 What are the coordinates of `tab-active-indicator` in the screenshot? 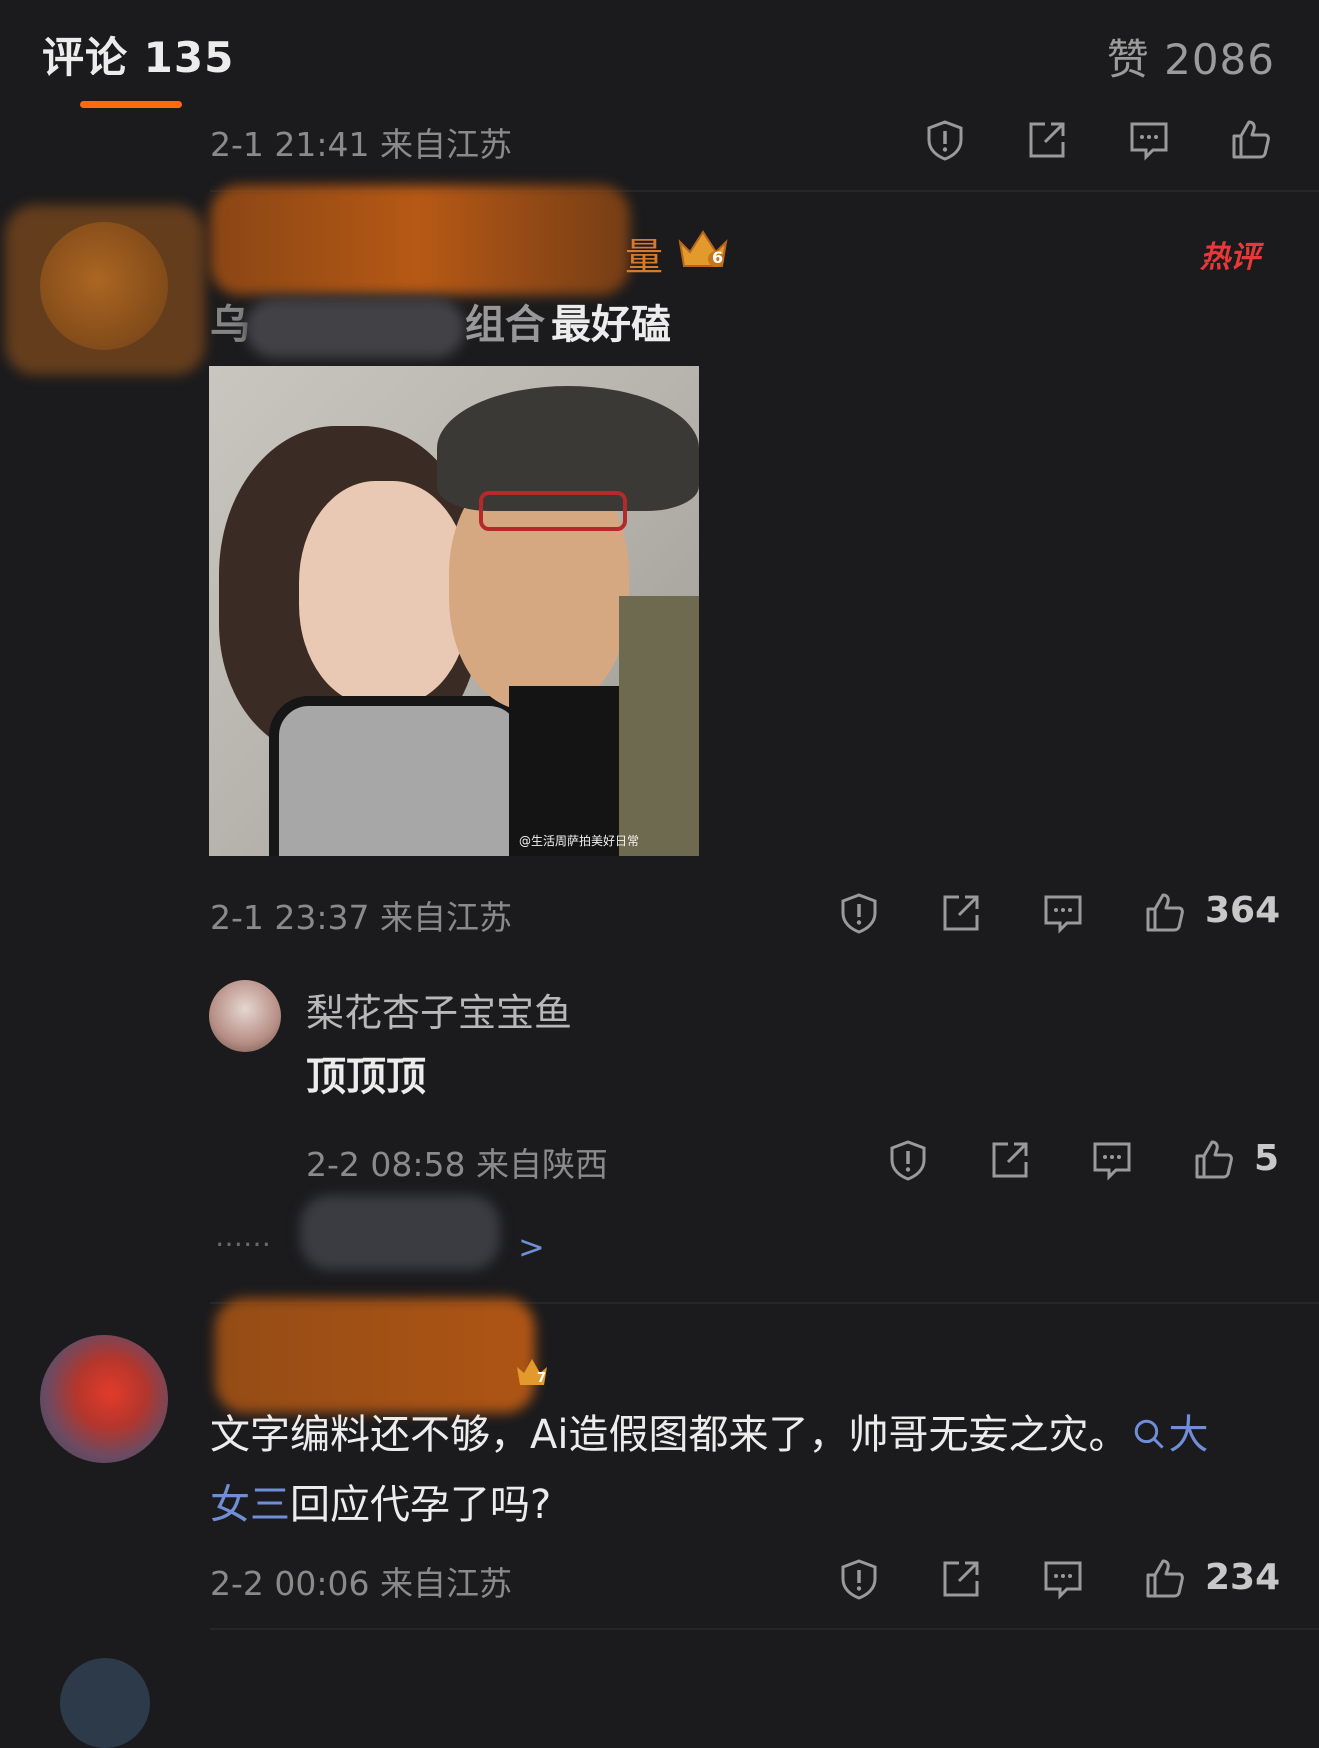 It's located at (131, 104).